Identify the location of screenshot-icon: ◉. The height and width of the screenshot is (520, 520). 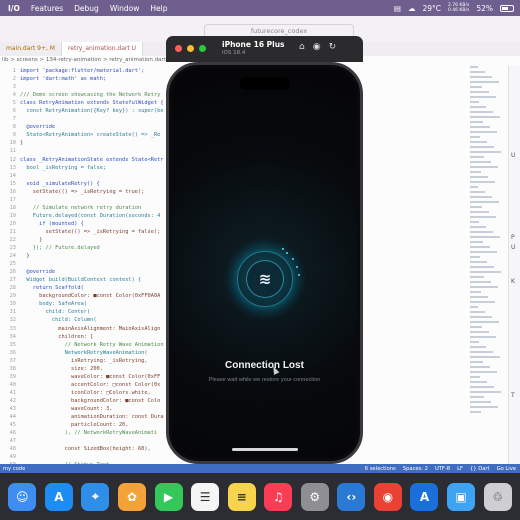
(317, 47).